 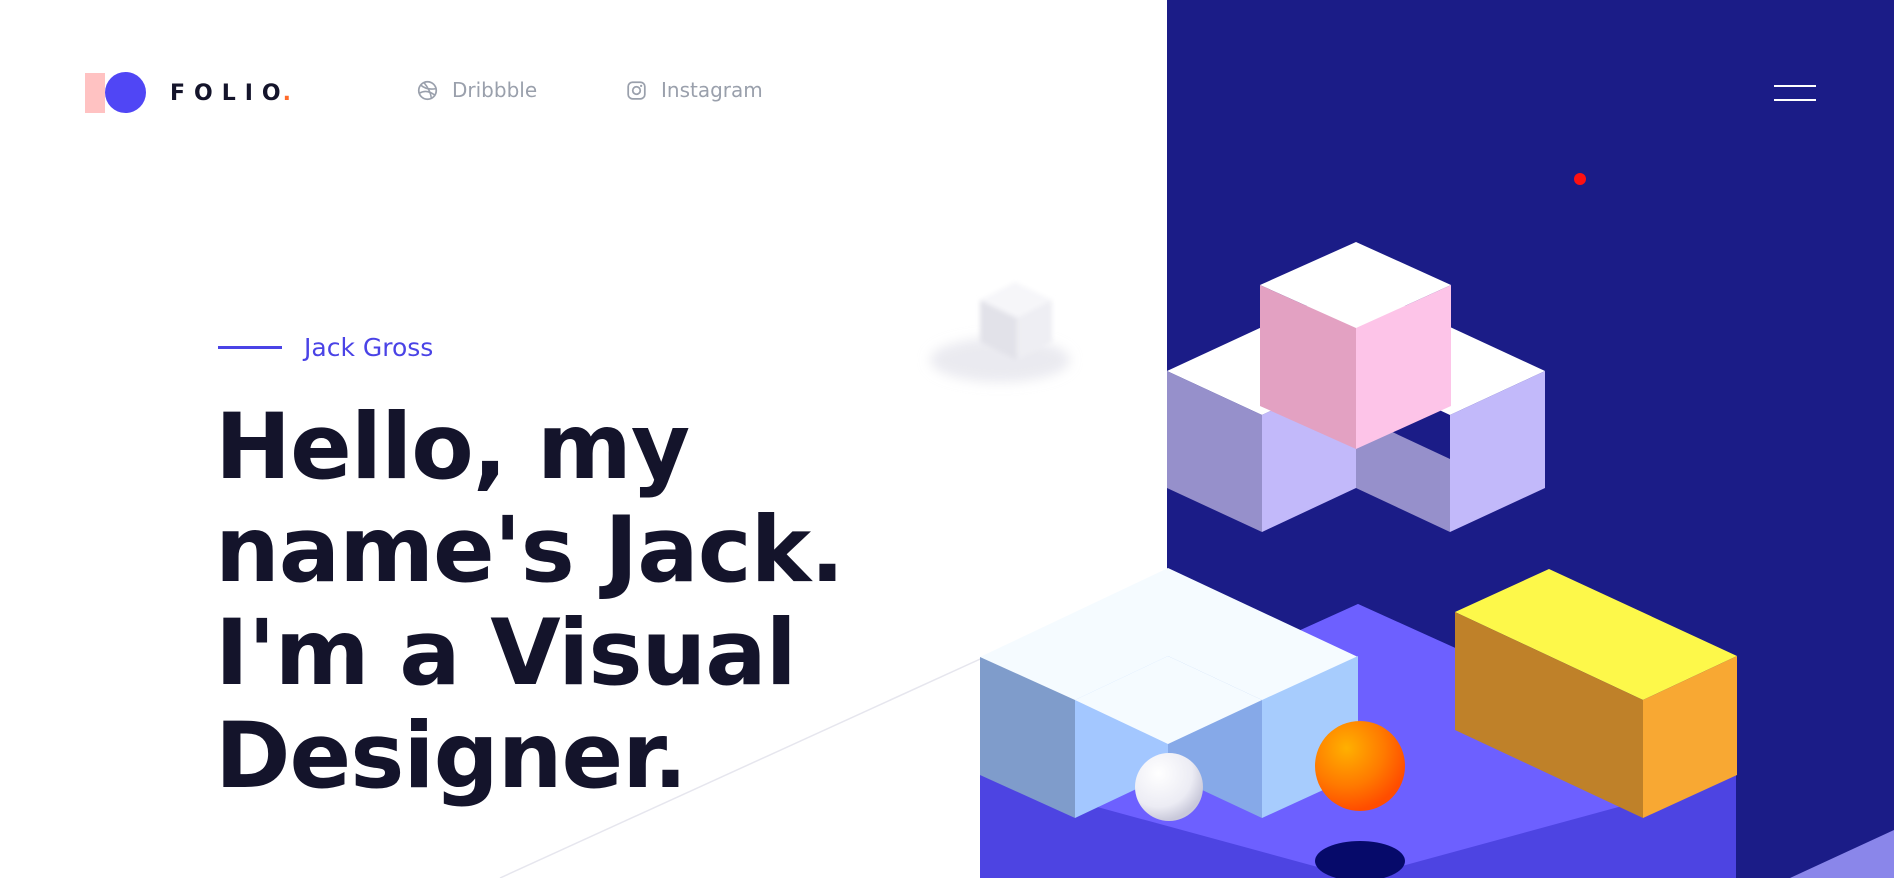 I want to click on red-dot-indicator, so click(x=1580, y=179).